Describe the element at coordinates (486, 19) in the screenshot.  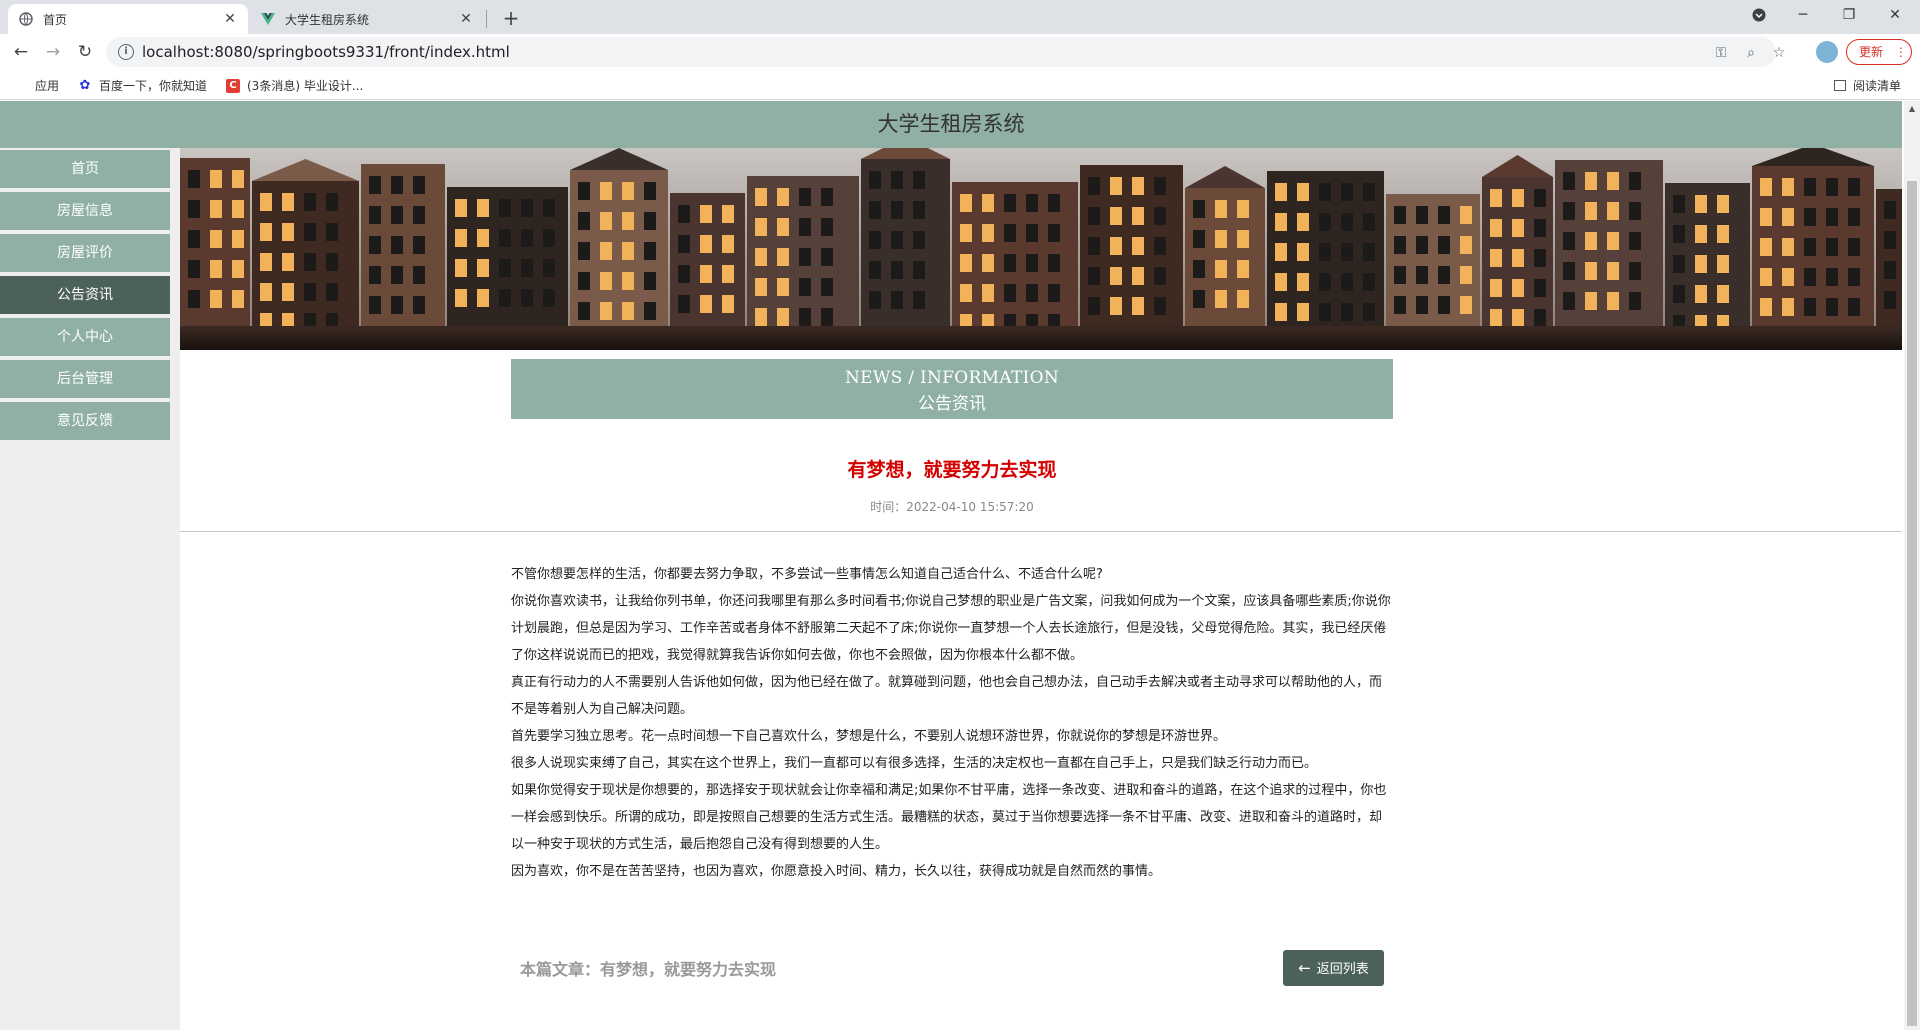
I see `tab-separator` at that location.